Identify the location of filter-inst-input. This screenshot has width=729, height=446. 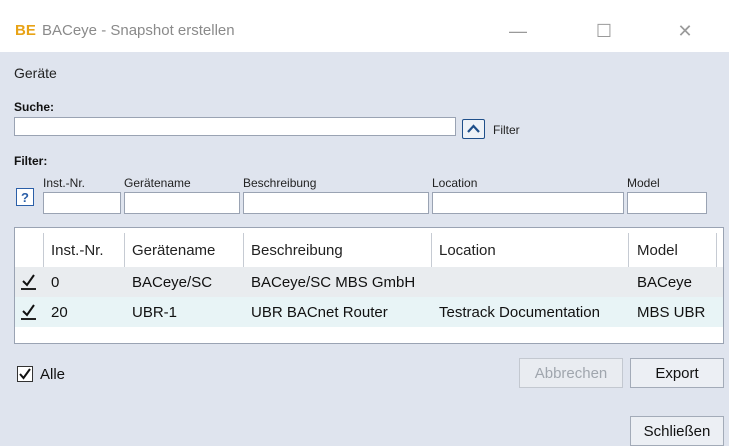
(82, 203).